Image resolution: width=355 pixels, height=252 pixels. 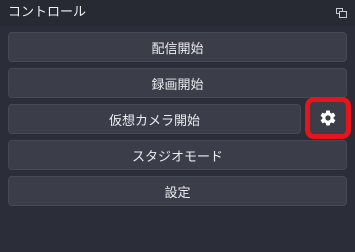 I want to click on start-virtual-camera-label: 仮想カメラ開始, so click(x=154, y=121).